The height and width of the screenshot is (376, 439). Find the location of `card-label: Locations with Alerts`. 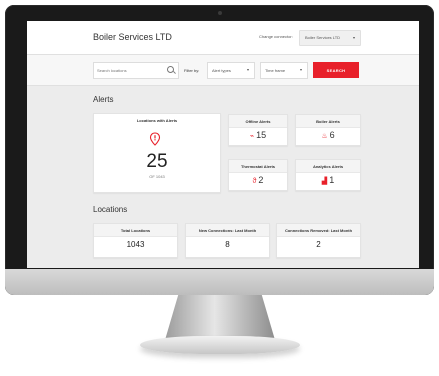

card-label: Locations with Alerts is located at coordinates (157, 120).